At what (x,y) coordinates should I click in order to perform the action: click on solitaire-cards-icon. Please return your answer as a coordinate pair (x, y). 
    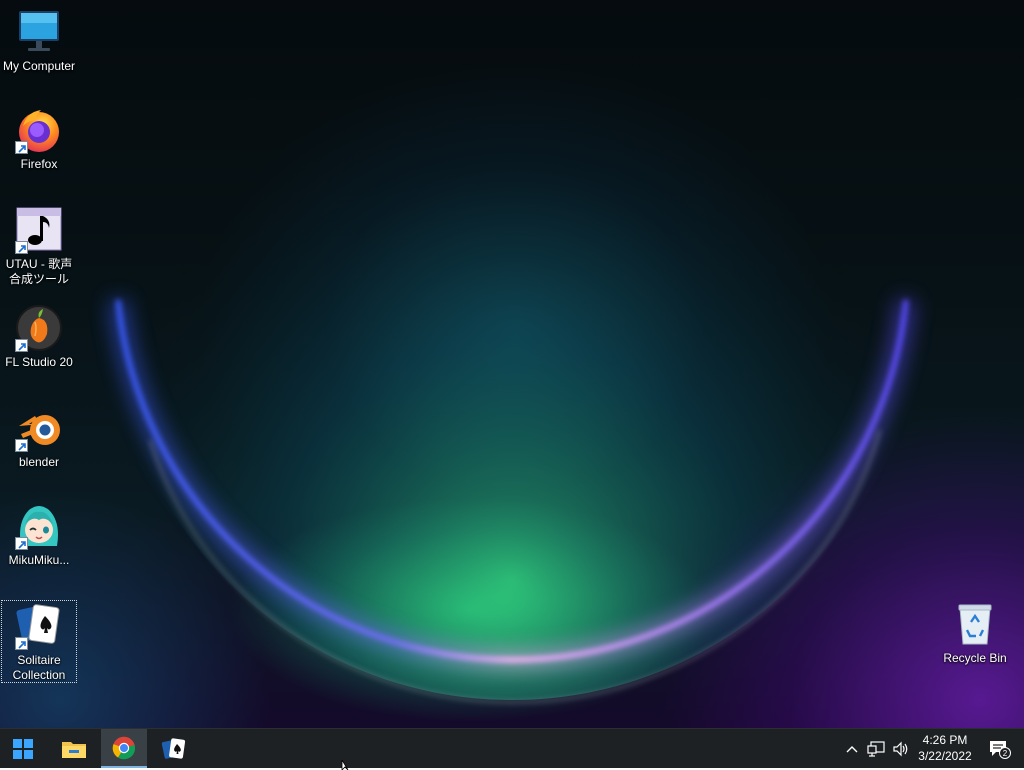
    Looking at the image, I should click on (39, 626).